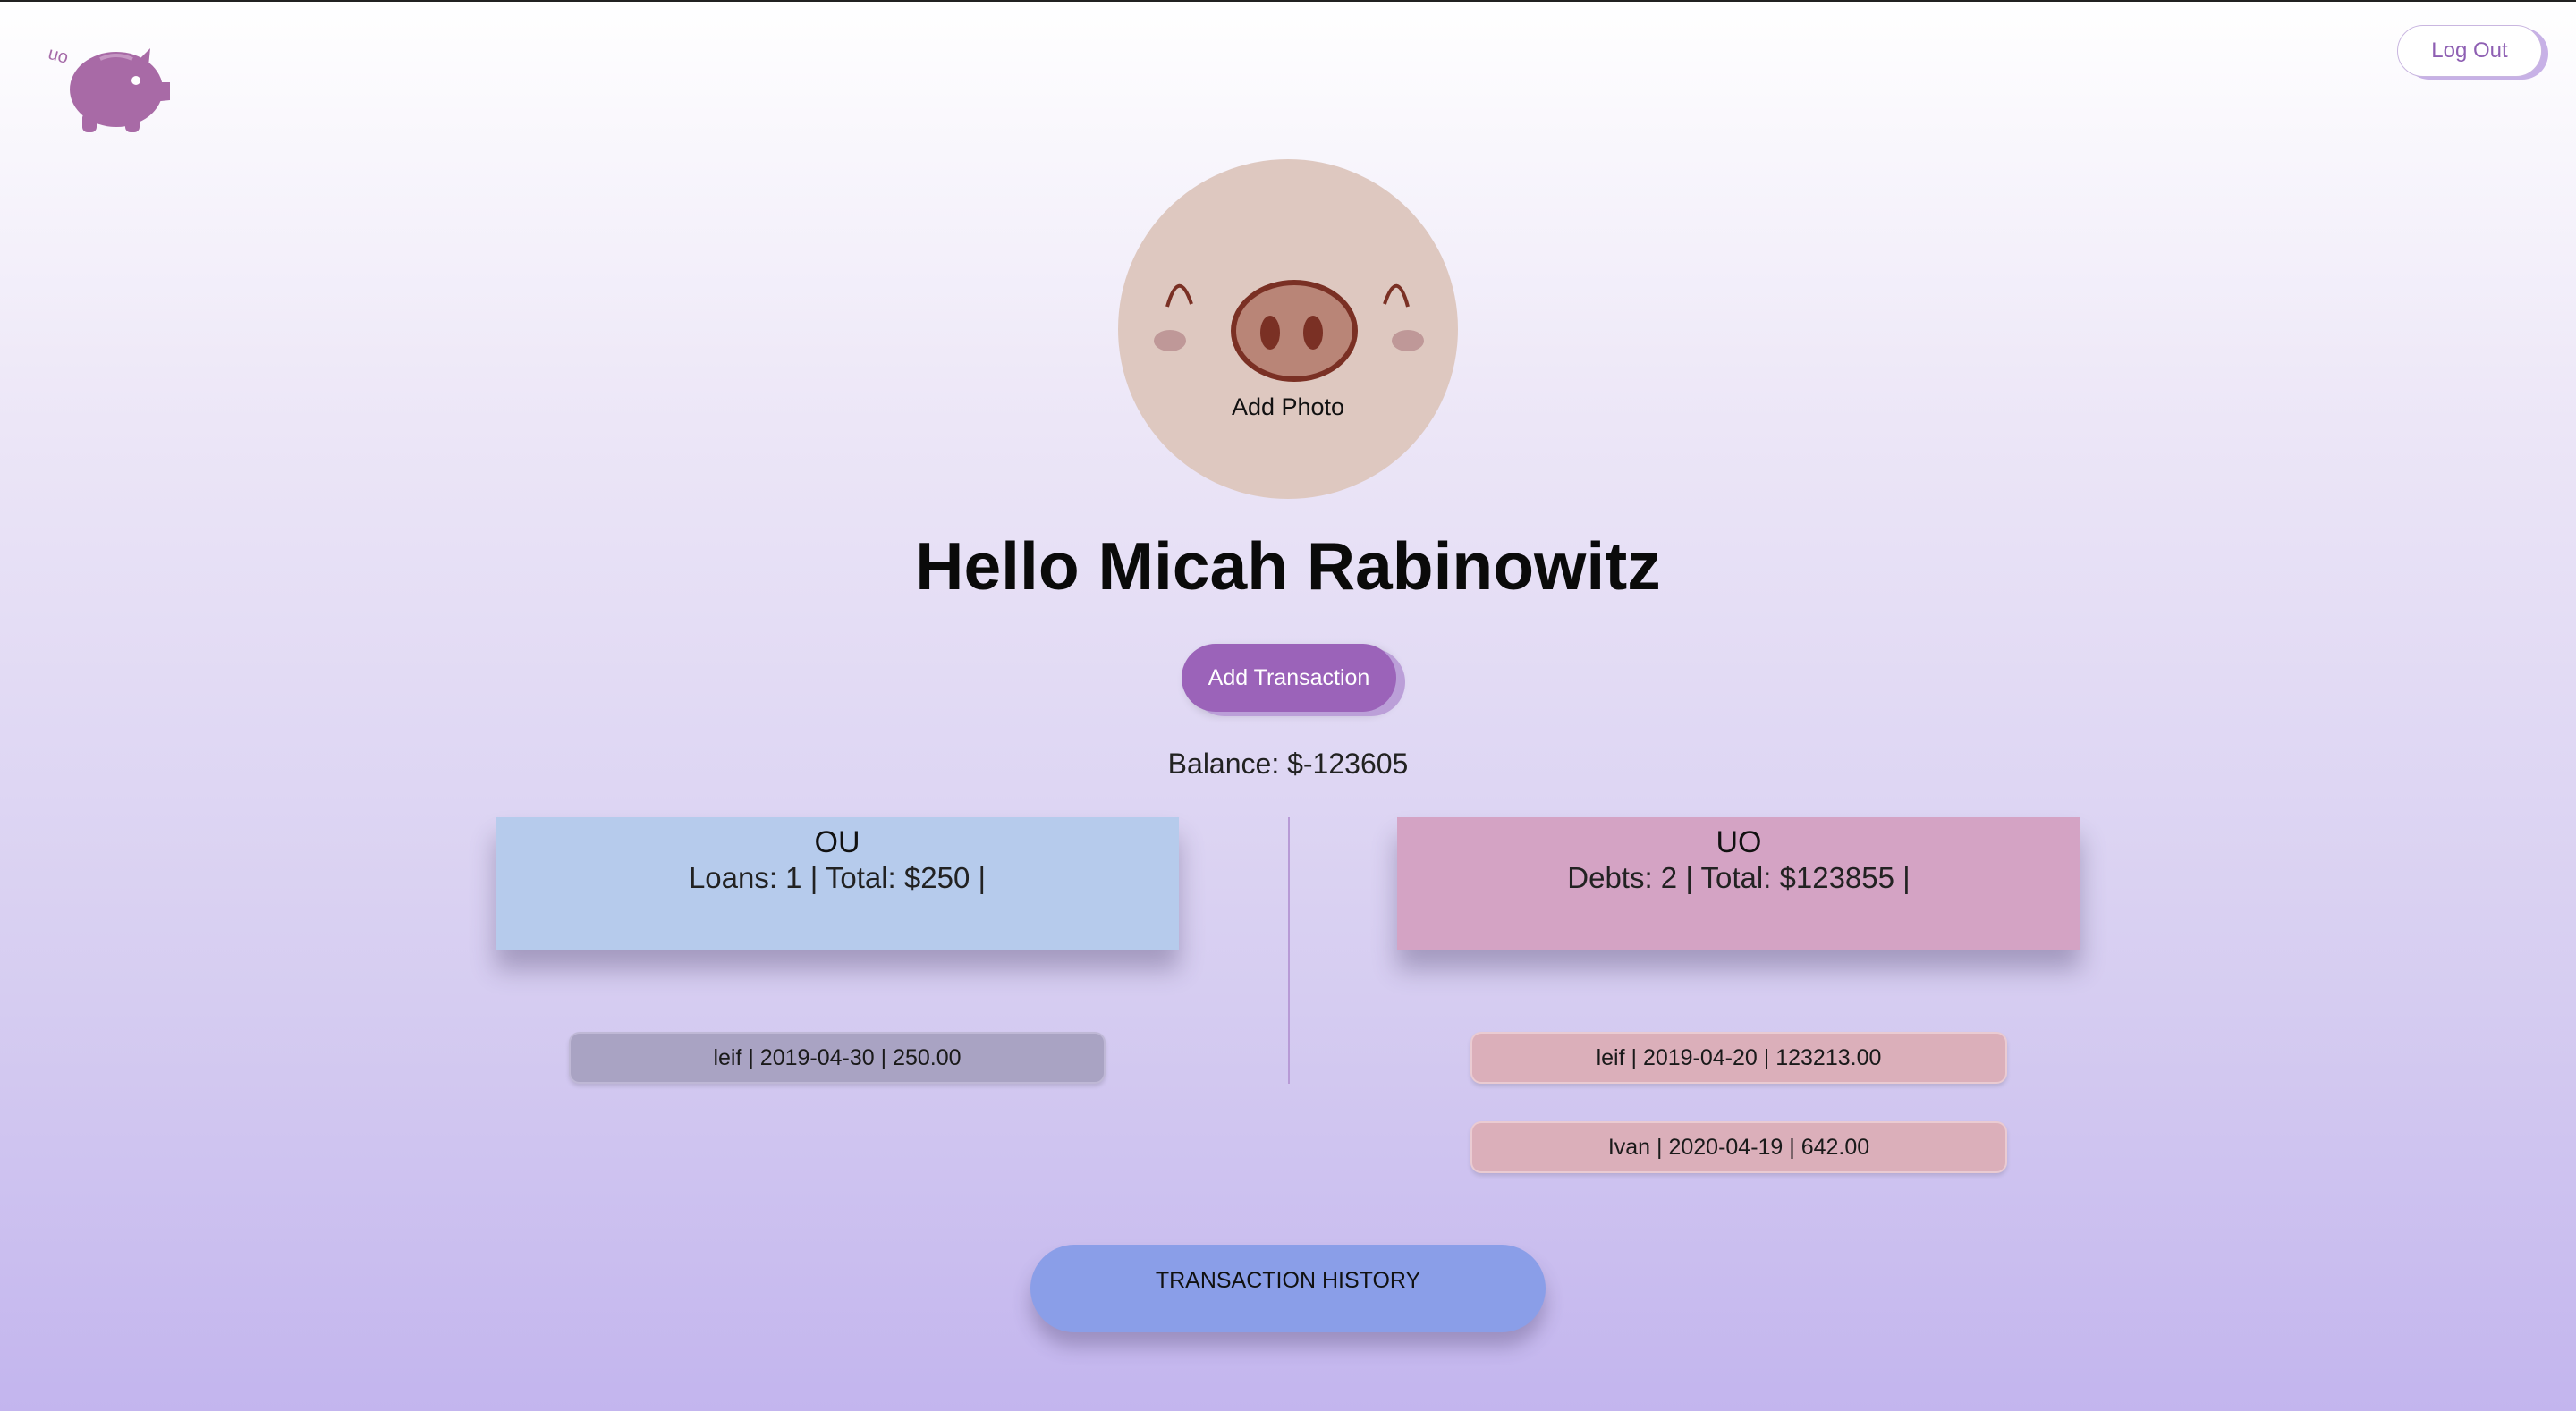 This screenshot has height=1411, width=2576. I want to click on uo-title: UO, so click(1739, 842).